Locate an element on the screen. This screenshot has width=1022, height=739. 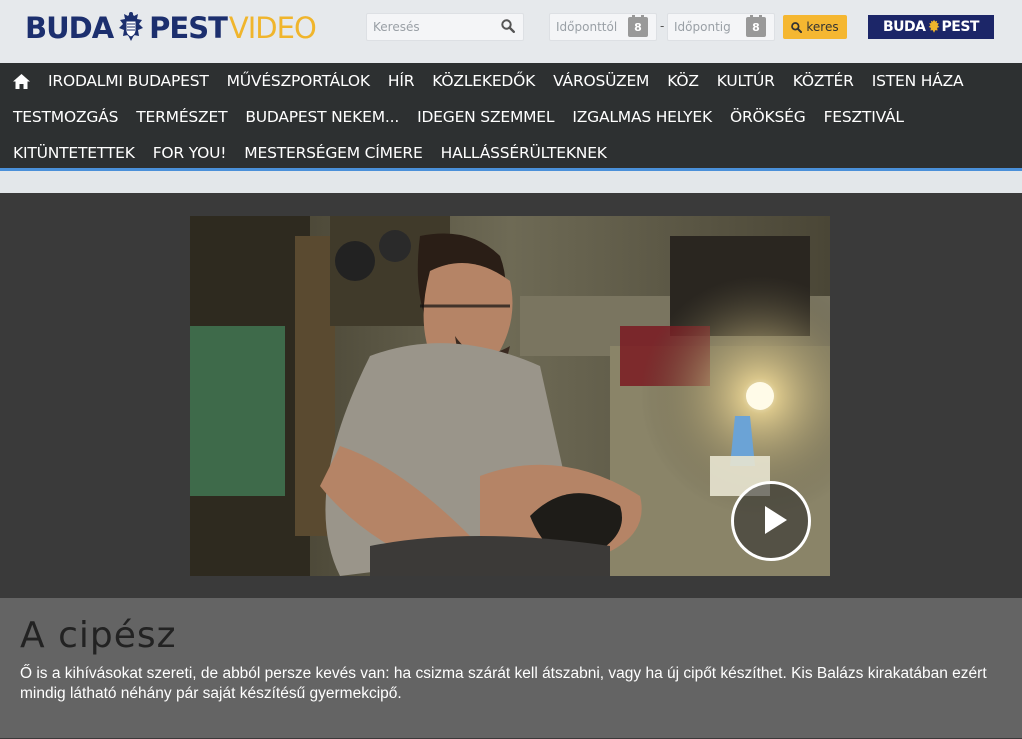
divider-strip is located at coordinates (511, 182).